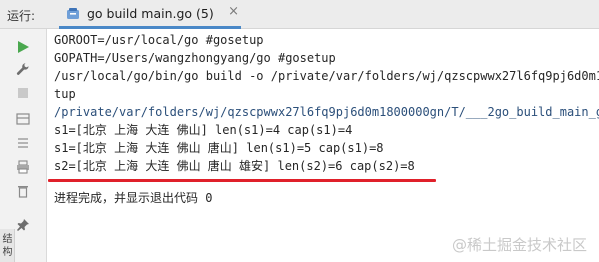 The image size is (599, 262). I want to click on run-label: 运行:, so click(21, 16).